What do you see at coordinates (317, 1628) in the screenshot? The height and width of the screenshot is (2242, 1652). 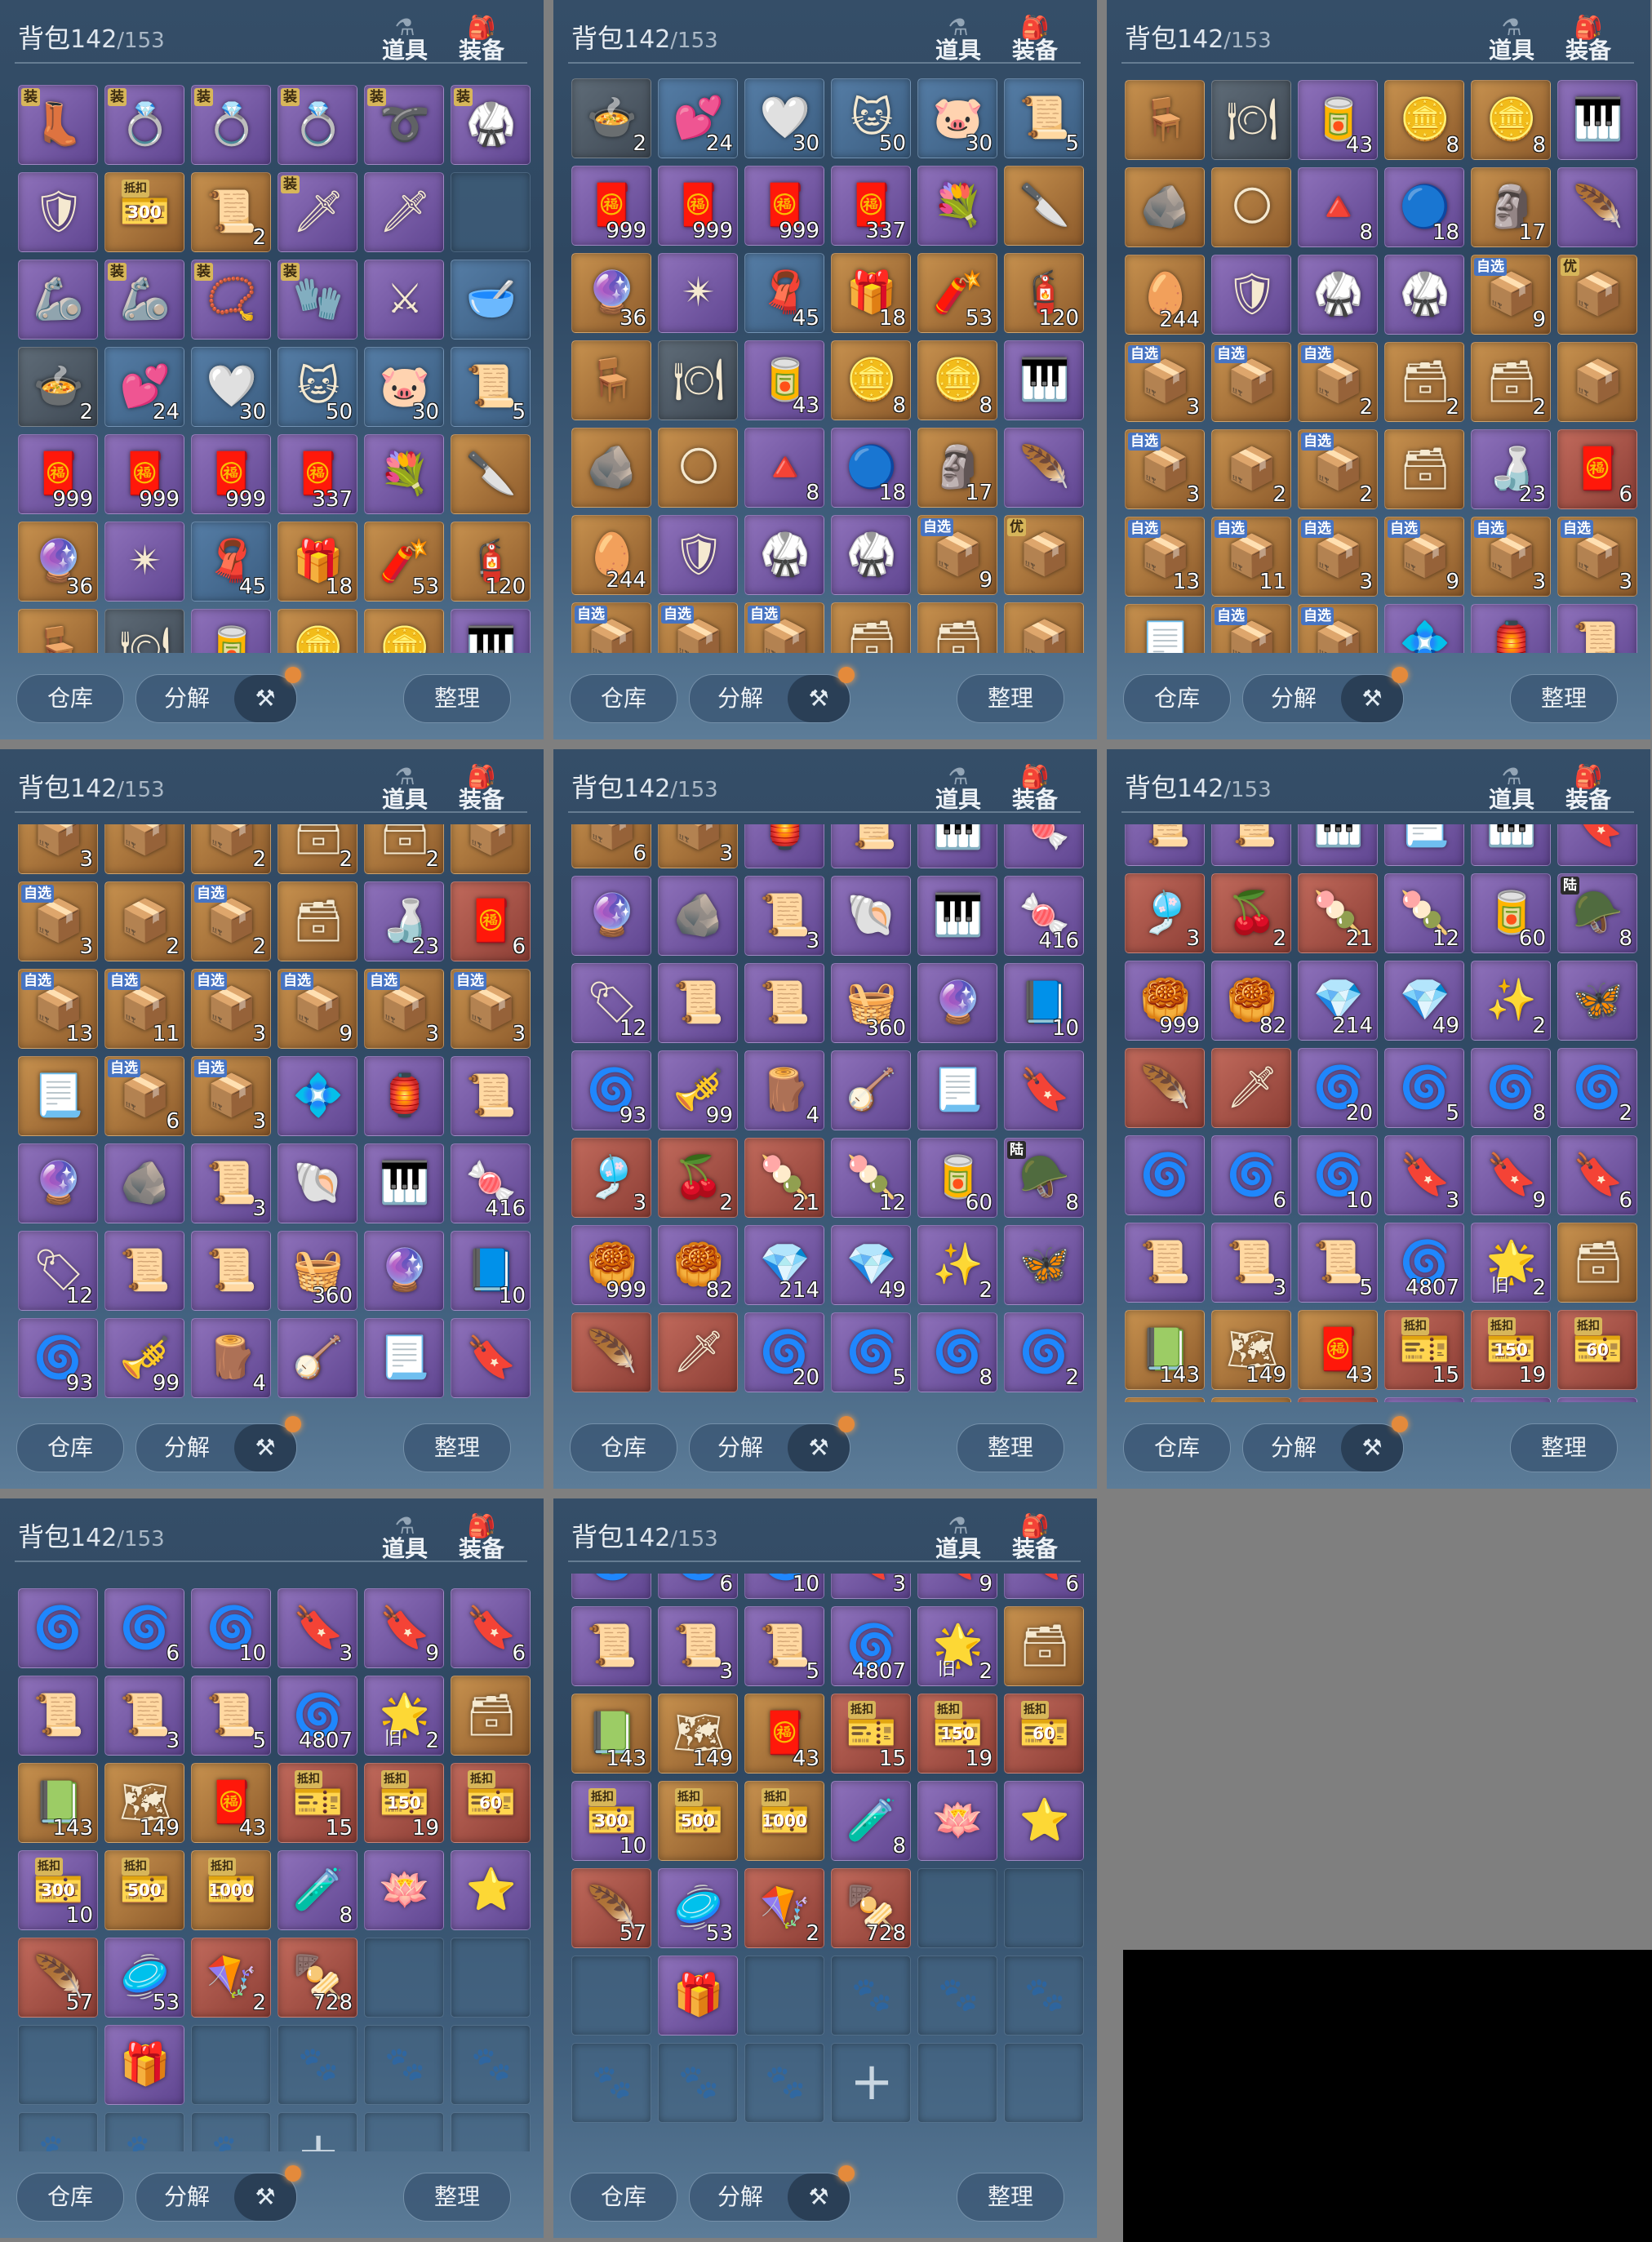 I see `inventory-slot: 🔖3` at bounding box center [317, 1628].